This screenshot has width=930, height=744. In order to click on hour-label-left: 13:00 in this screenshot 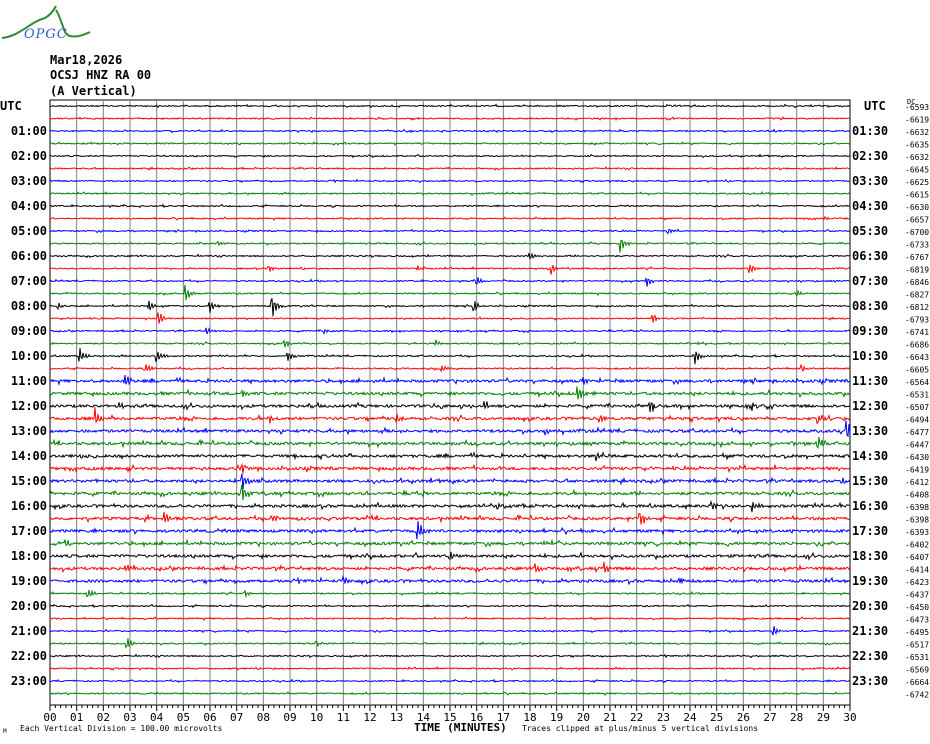, I will do `click(29, 431)`.